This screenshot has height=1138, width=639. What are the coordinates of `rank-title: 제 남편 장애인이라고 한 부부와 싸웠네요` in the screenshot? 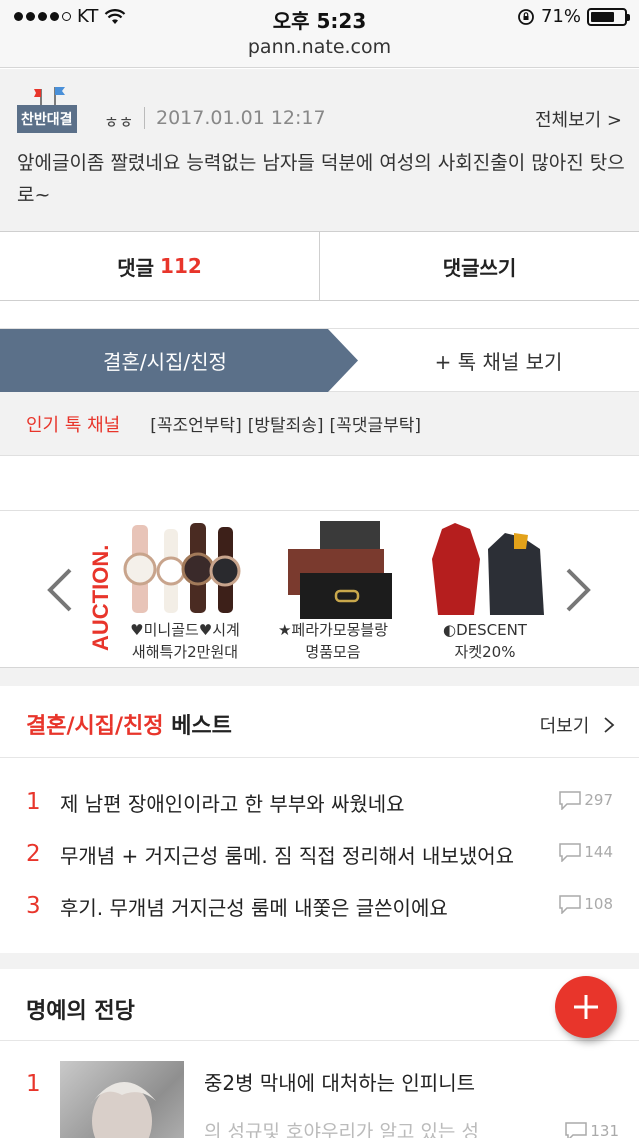 It's located at (232, 803).